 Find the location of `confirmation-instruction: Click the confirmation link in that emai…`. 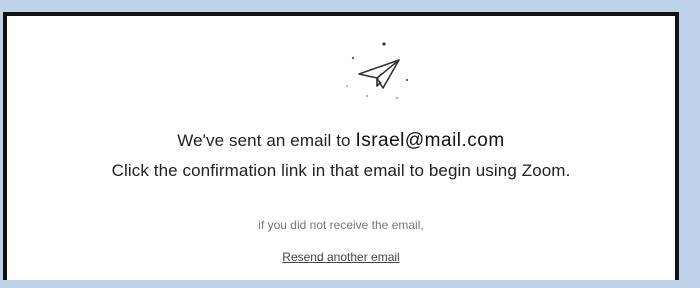

confirmation-instruction: Click the confirmation link in that emai… is located at coordinates (341, 170).